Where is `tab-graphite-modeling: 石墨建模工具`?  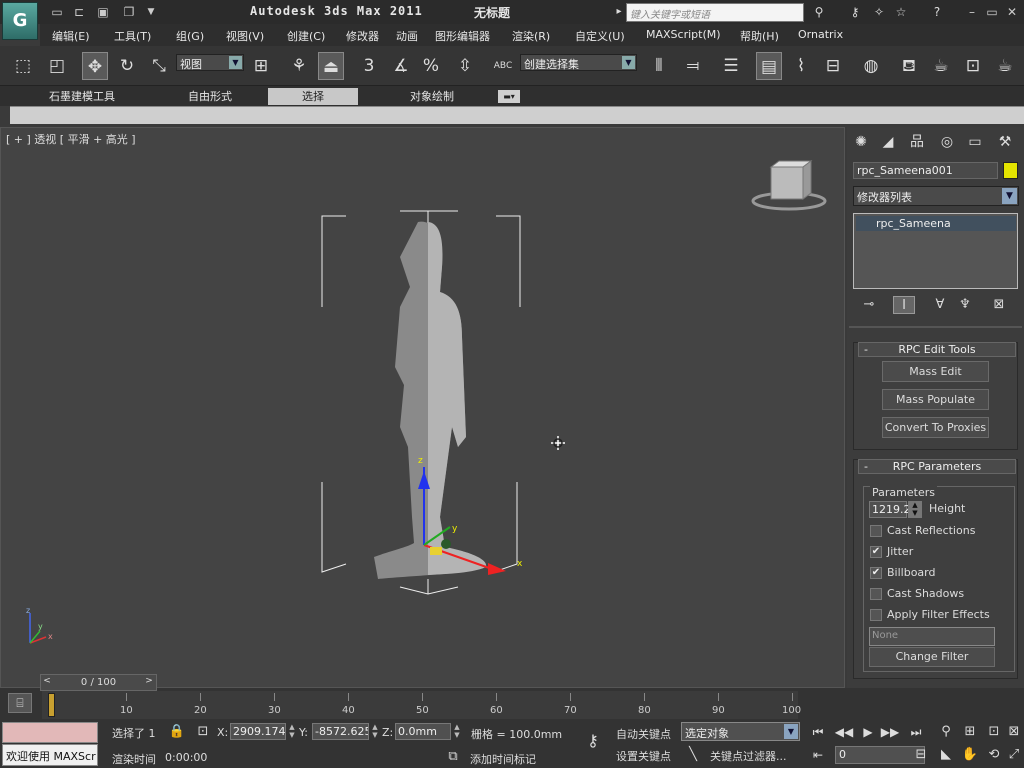
tab-graphite-modeling: 石墨建模工具 is located at coordinates (82, 96).